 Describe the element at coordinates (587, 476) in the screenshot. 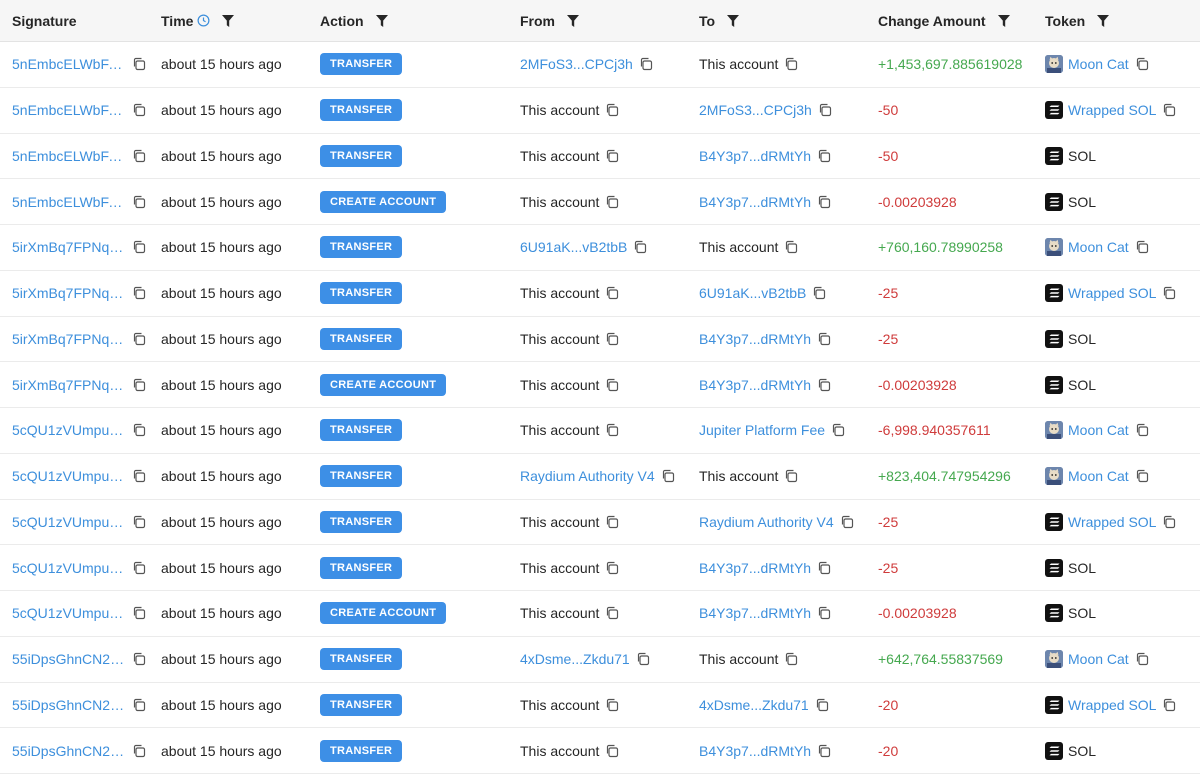

I see `from-address: Raydium Authority V4` at that location.